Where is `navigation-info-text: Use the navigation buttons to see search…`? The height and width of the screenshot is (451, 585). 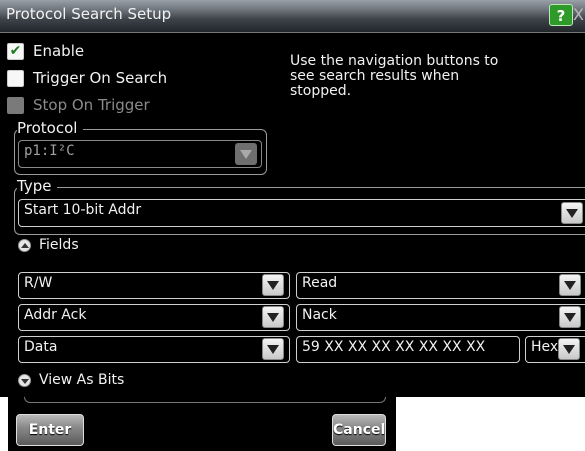 navigation-info-text: Use the navigation buttons to see search… is located at coordinates (394, 76).